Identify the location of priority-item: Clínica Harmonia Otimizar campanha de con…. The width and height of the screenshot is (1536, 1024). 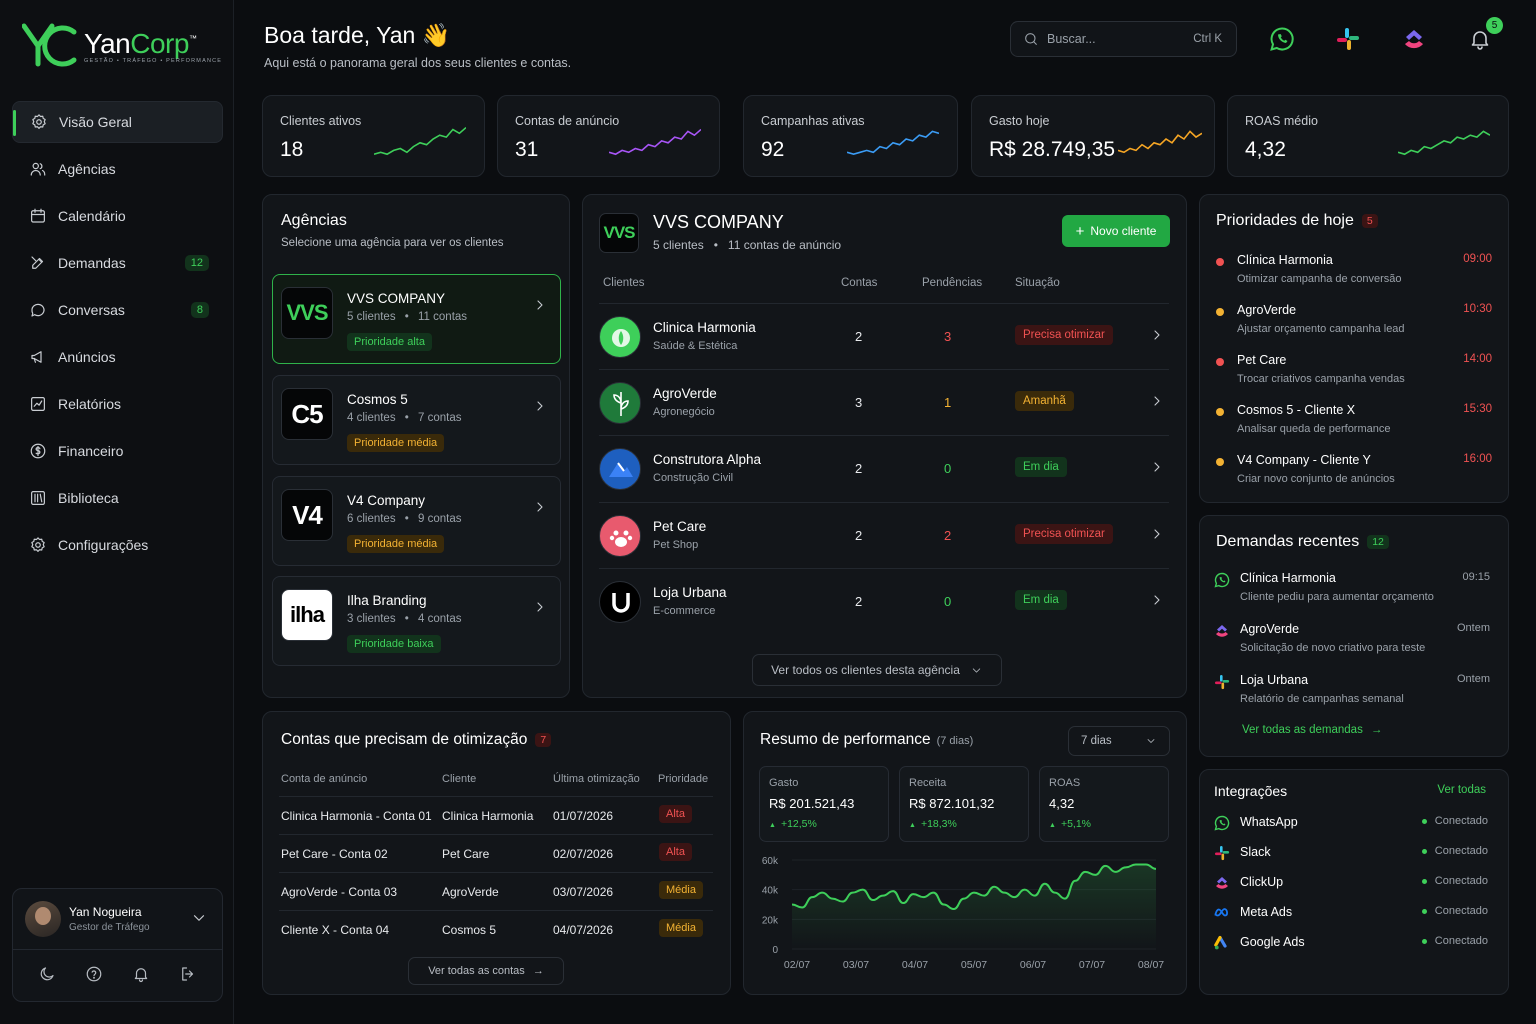
(1354, 273).